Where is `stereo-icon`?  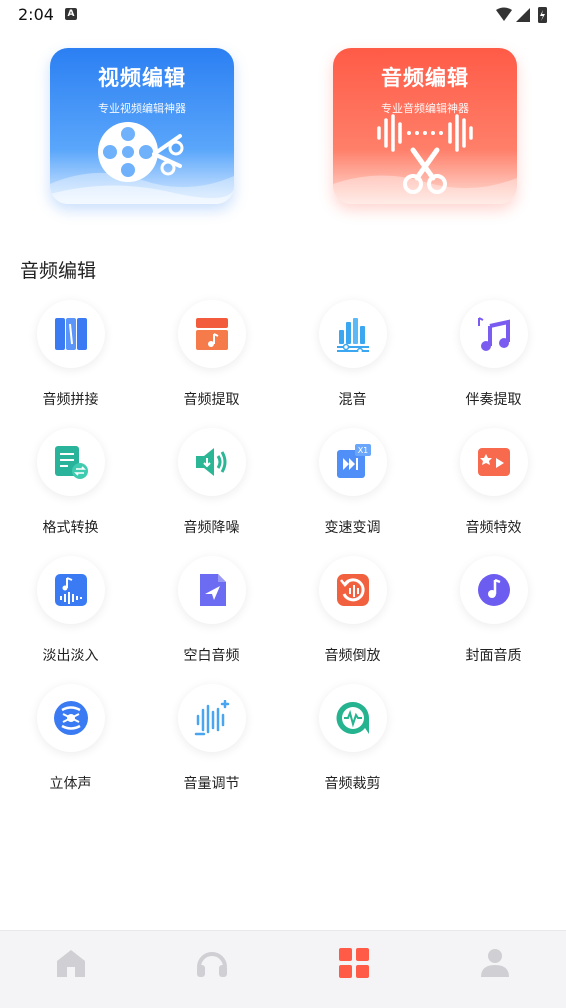
stereo-icon is located at coordinates (71, 718).